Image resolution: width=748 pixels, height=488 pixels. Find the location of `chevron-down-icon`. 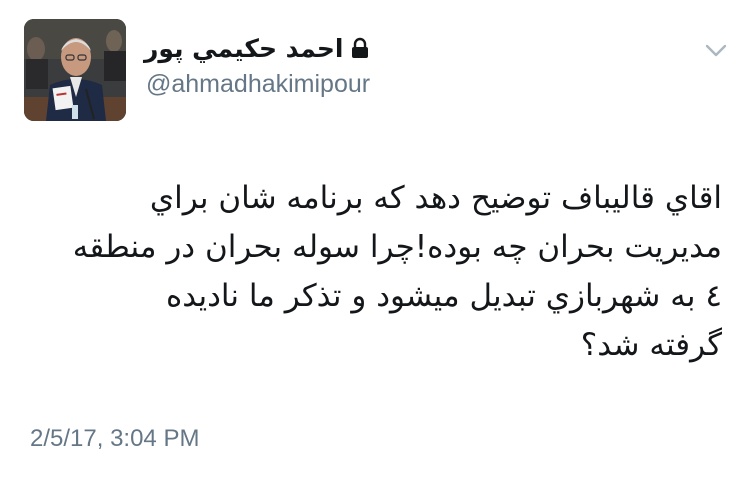

chevron-down-icon is located at coordinates (716, 50).